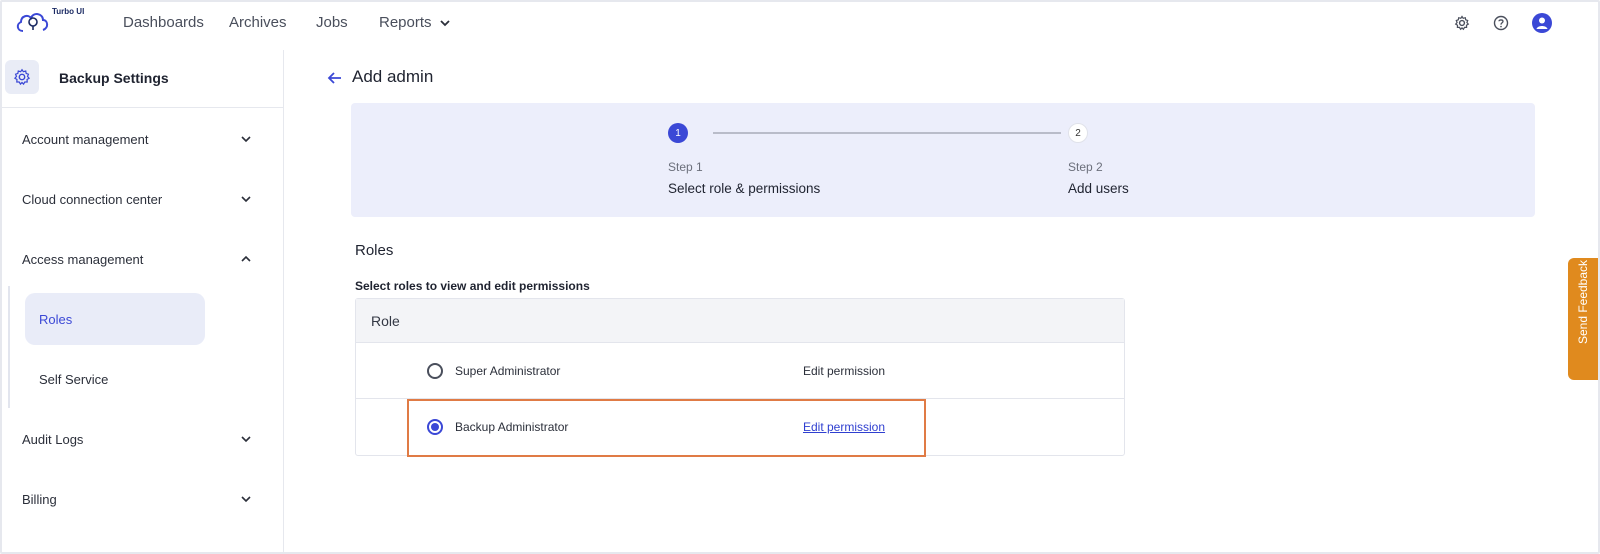 The image size is (1600, 554). Describe the element at coordinates (1098, 188) in the screenshot. I see `step-2-name: Add users` at that location.